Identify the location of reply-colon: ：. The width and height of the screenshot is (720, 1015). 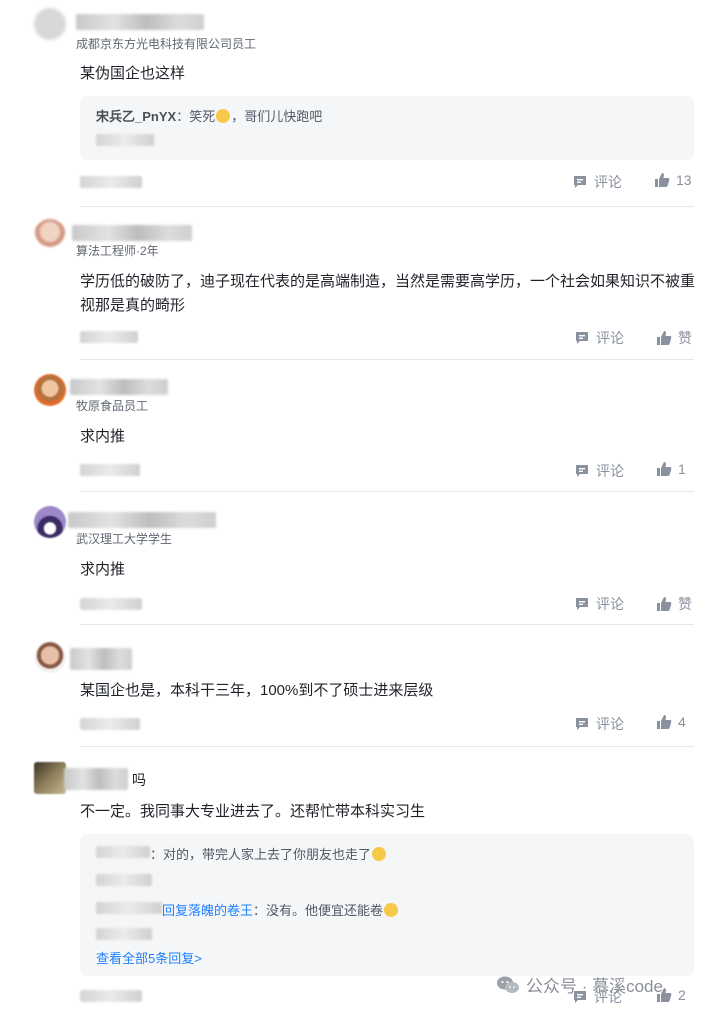
(183, 116).